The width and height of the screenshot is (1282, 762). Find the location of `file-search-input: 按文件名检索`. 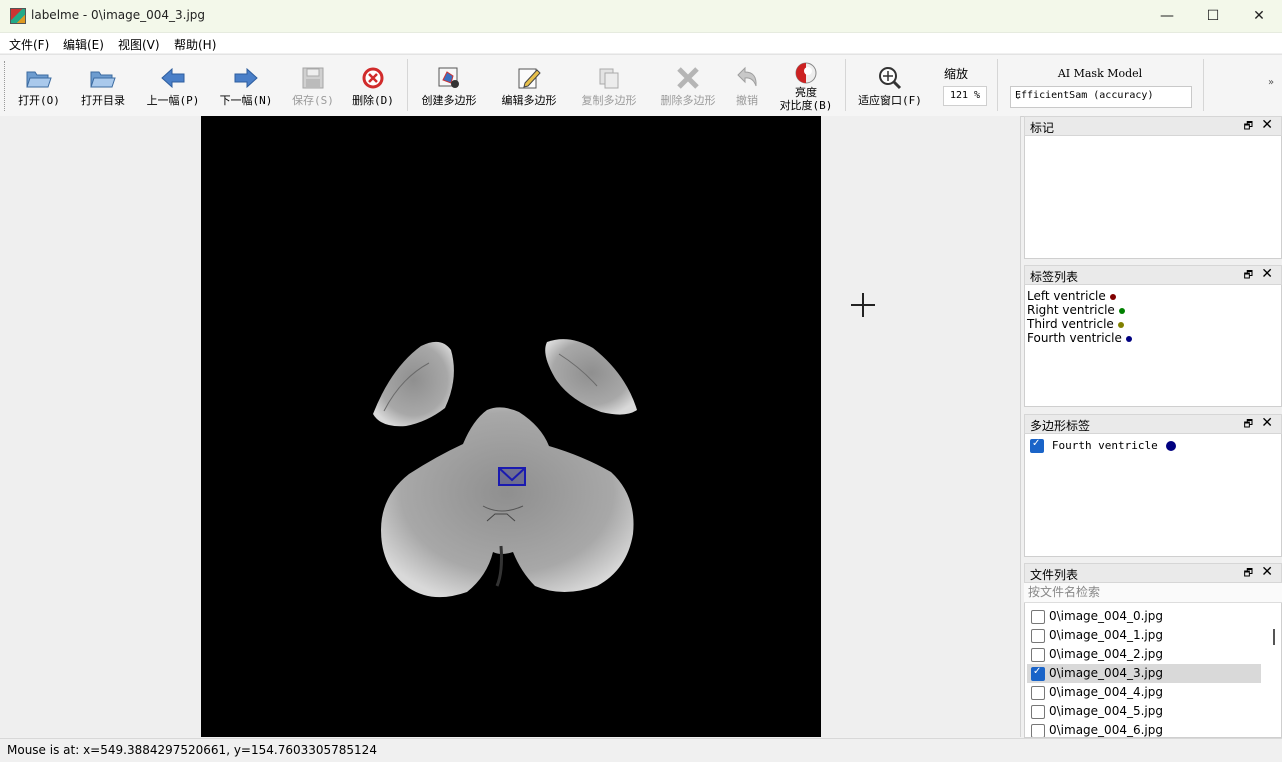

file-search-input: 按文件名检索 is located at coordinates (1153, 593).